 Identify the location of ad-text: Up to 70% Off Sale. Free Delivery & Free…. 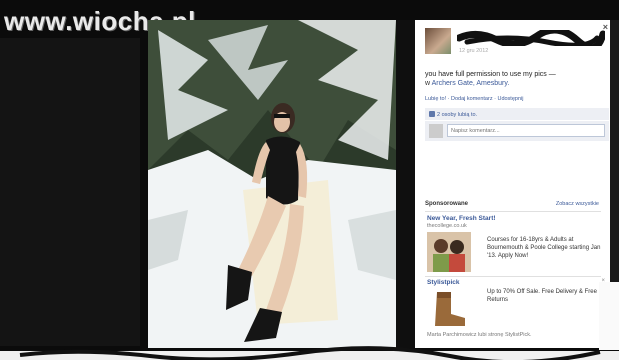
(542, 296).